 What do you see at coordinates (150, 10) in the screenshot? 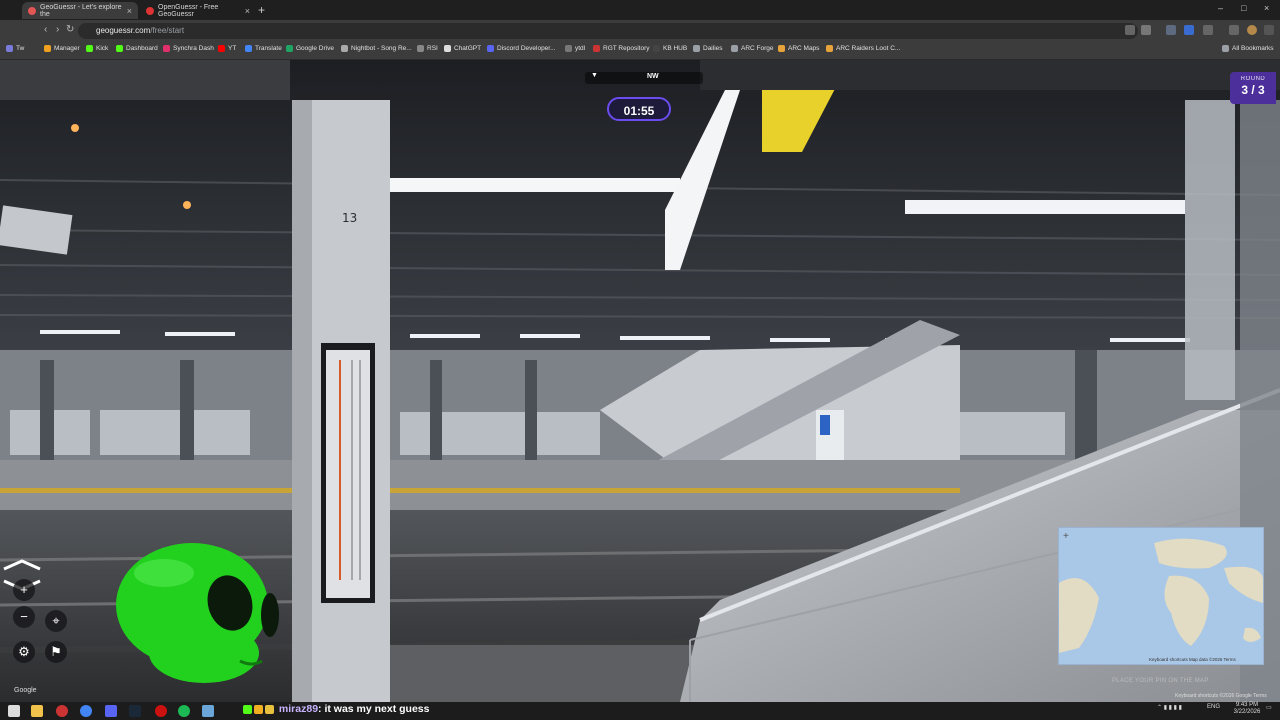
I see `openguessr-favicon-icon` at bounding box center [150, 10].